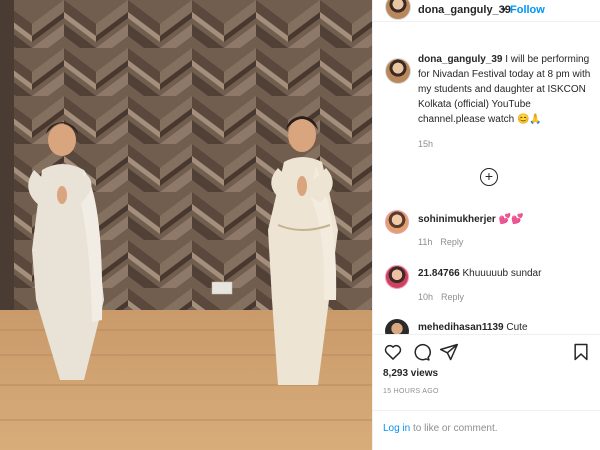  What do you see at coordinates (454, 428) in the screenshot?
I see `login-rest-text: to like or comment.` at bounding box center [454, 428].